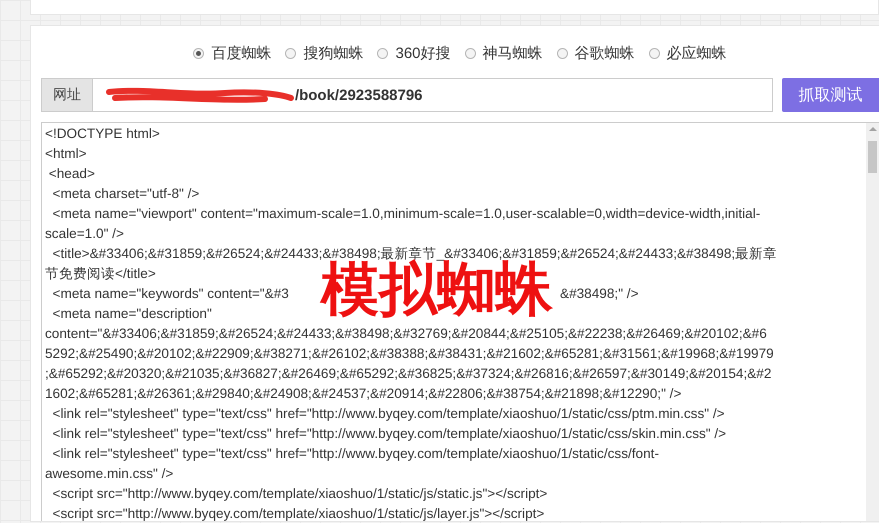  I want to click on code-line: <title>&#33406;&#31859;&#26524;&#24433;&#38498;最新章节_&#33406;&#31859;&#26524;&#24433;&#38498;最新章, so click(415, 253).